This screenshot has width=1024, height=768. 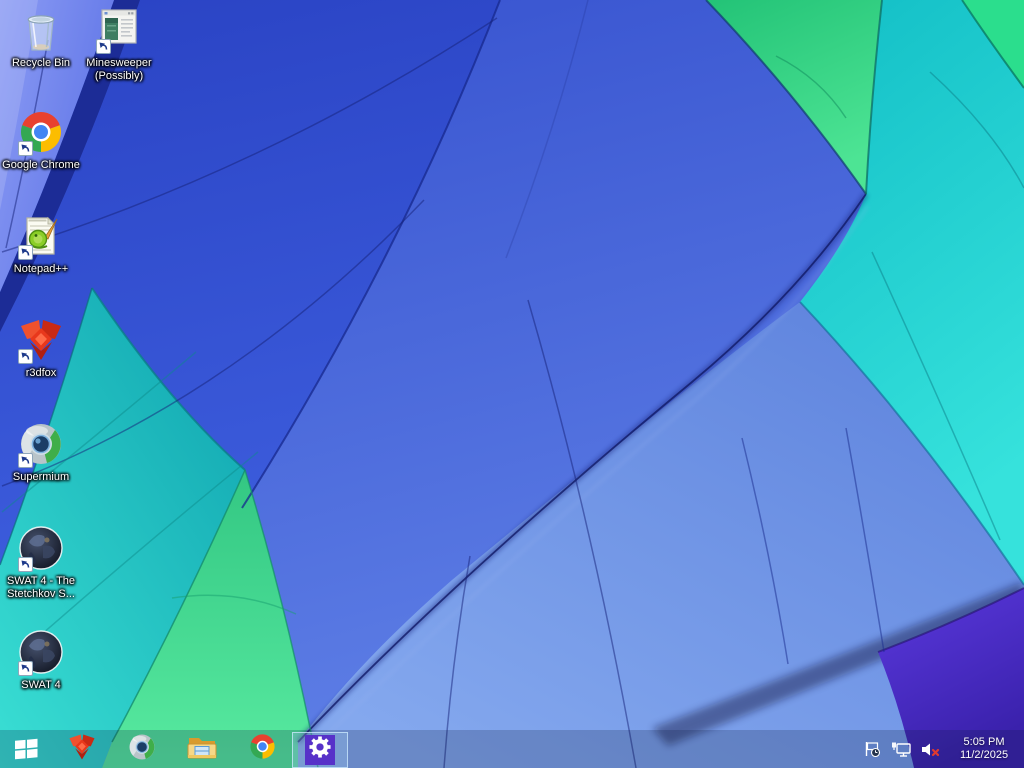 I want to click on gear-icon, so click(x=320, y=749).